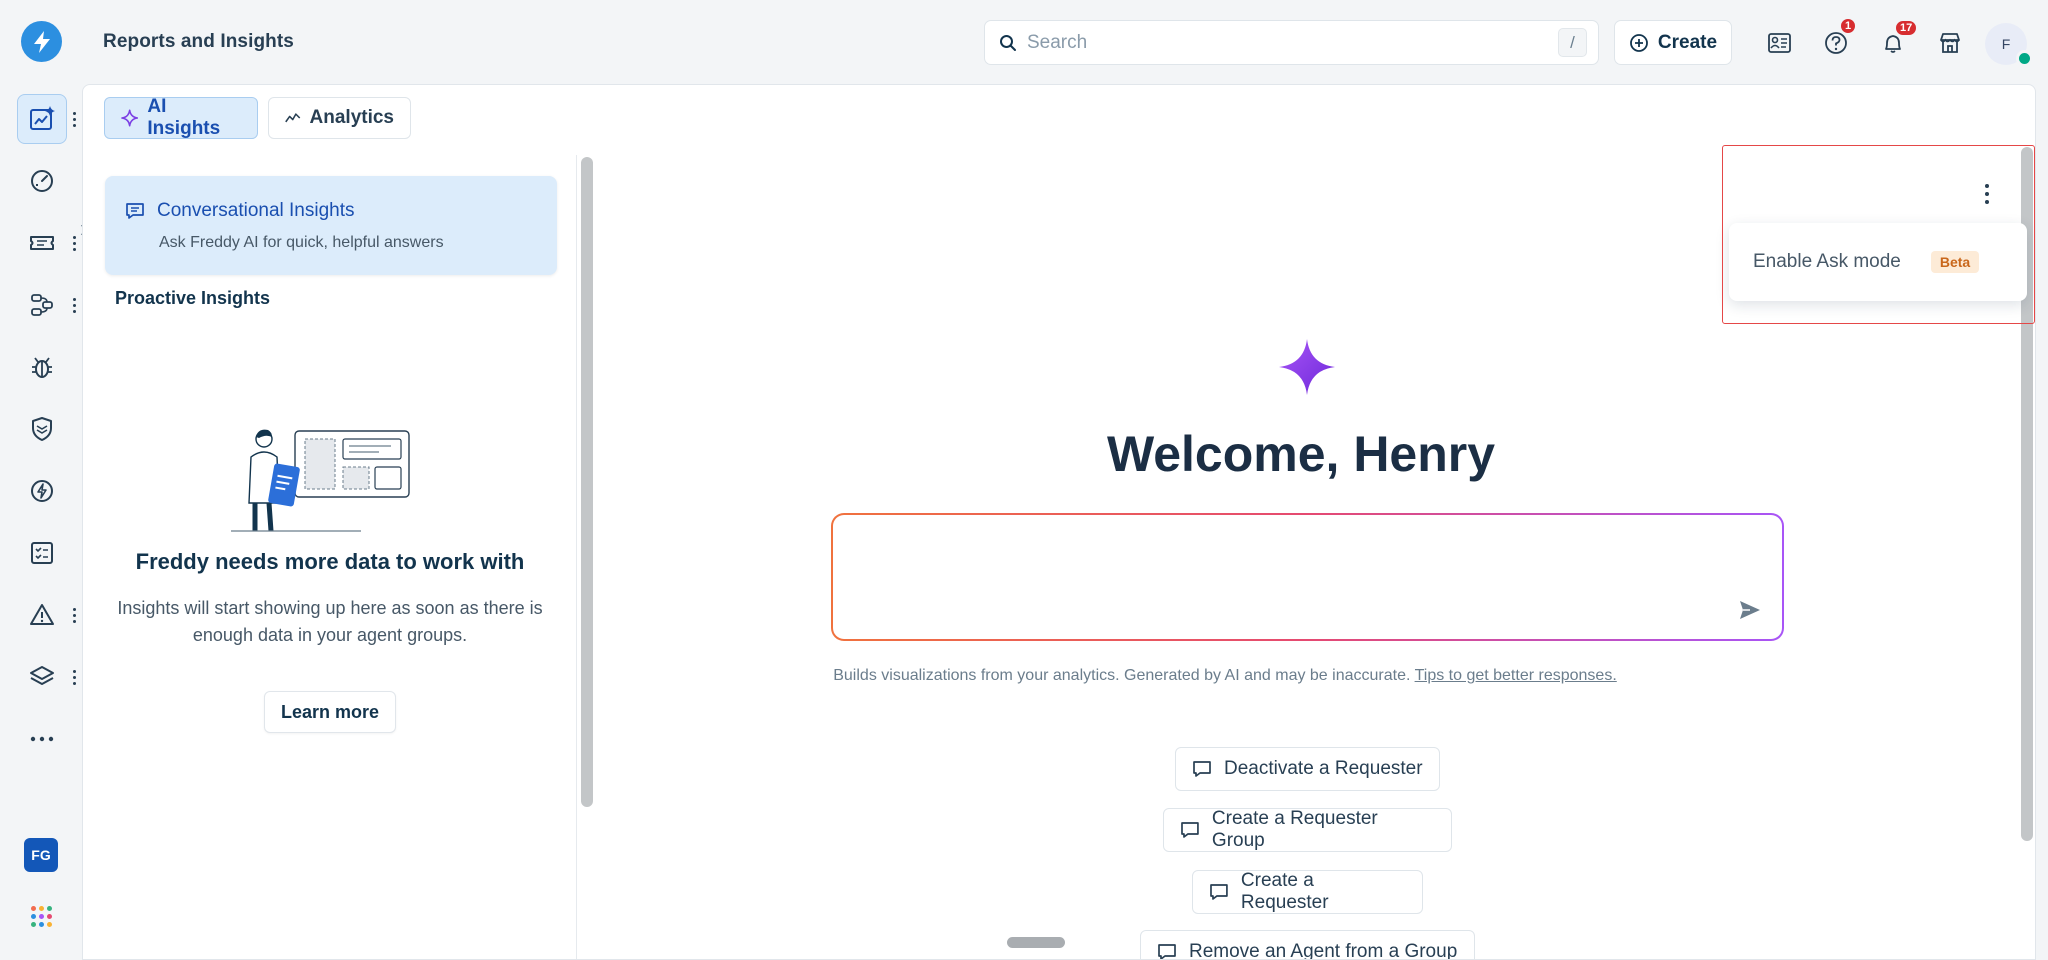  I want to click on sparkle-icon, so click(130, 118).